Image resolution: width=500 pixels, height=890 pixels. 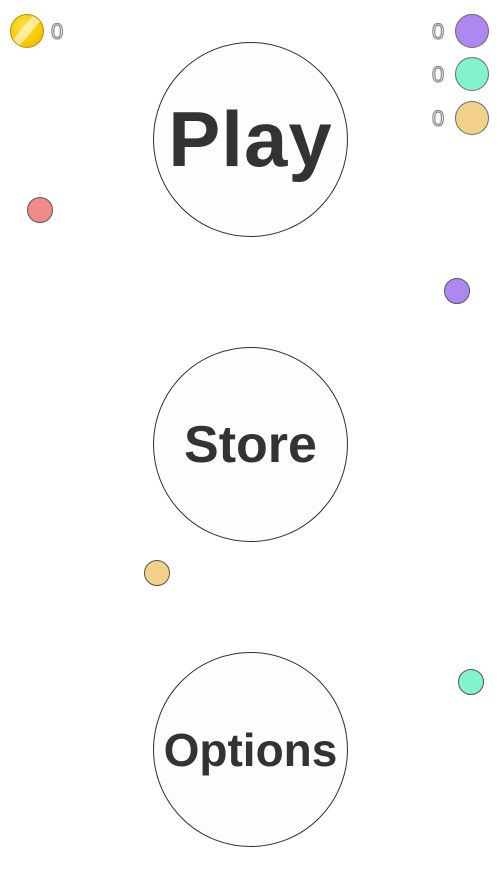 What do you see at coordinates (157, 573) in the screenshot?
I see `floating-dot-orange` at bounding box center [157, 573].